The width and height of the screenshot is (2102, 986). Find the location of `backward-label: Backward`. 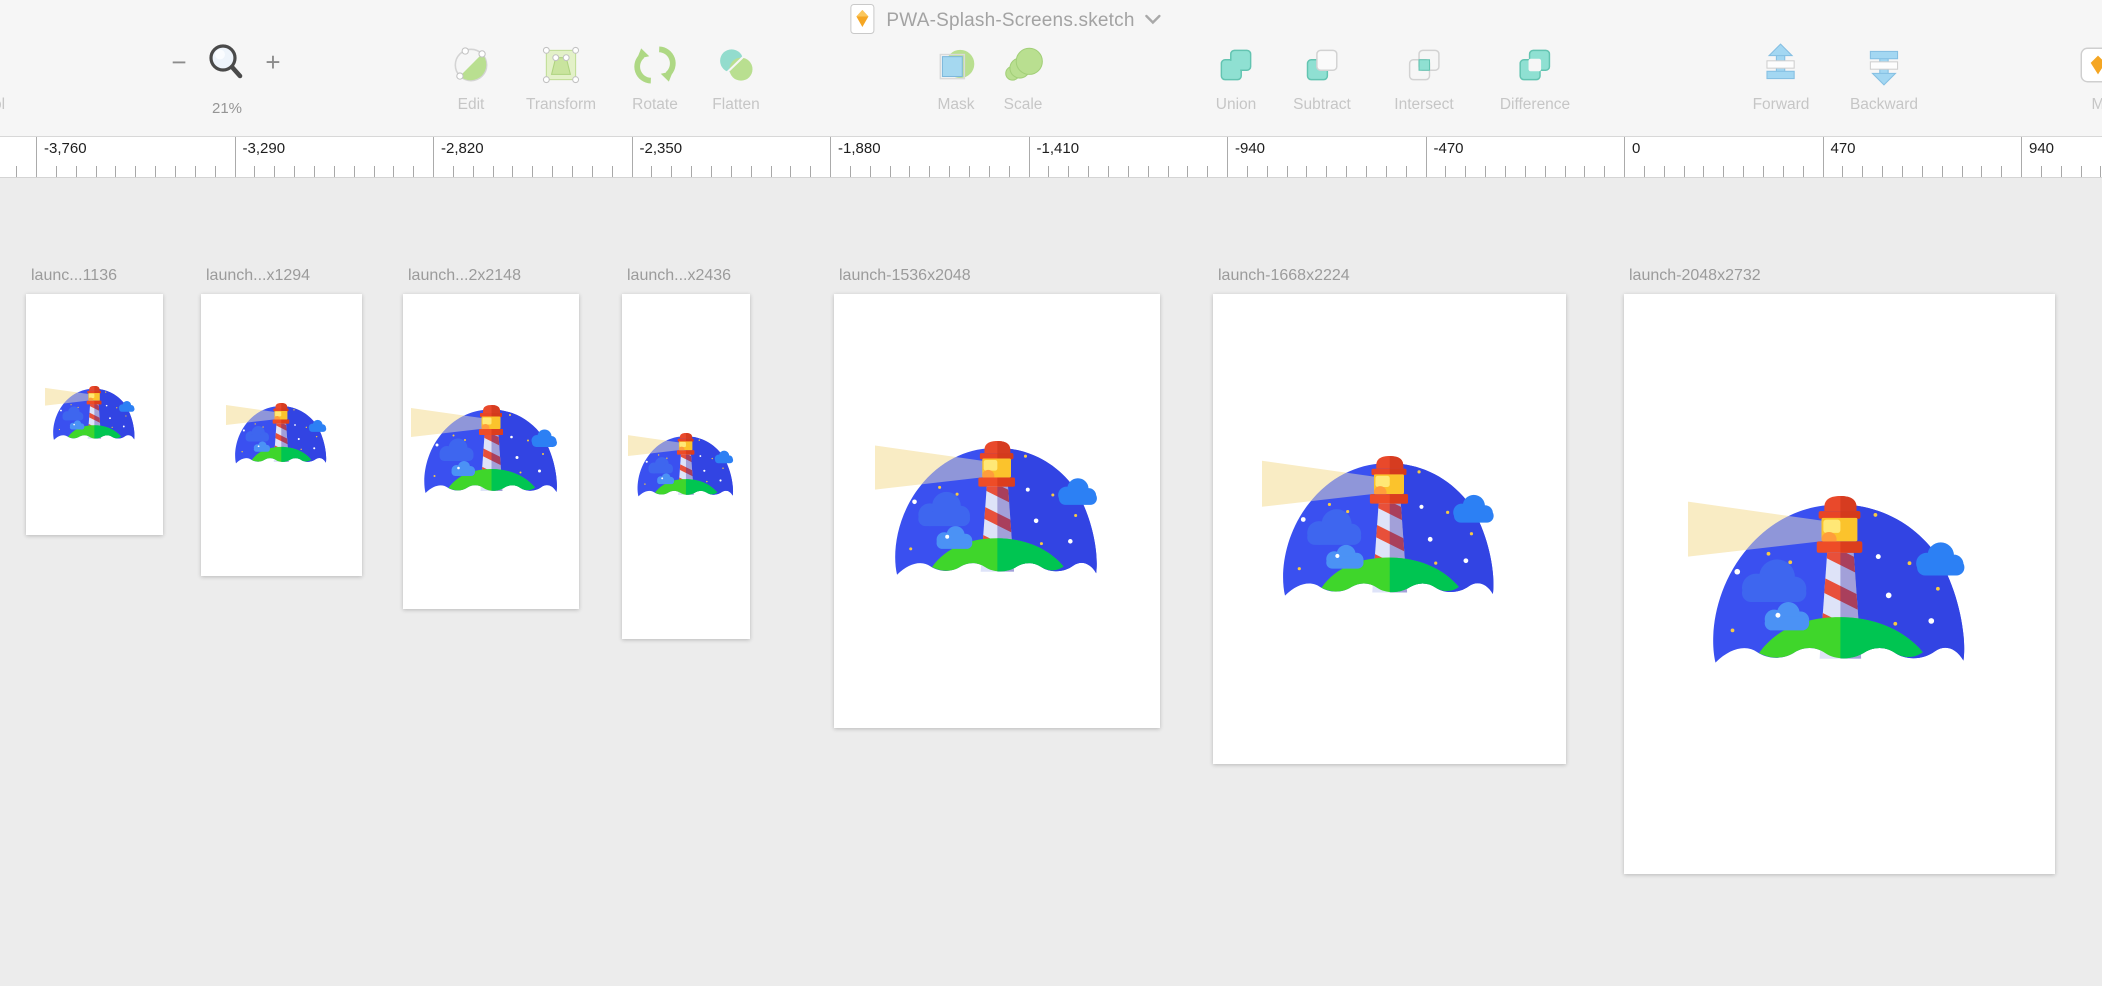

backward-label: Backward is located at coordinates (1884, 104).